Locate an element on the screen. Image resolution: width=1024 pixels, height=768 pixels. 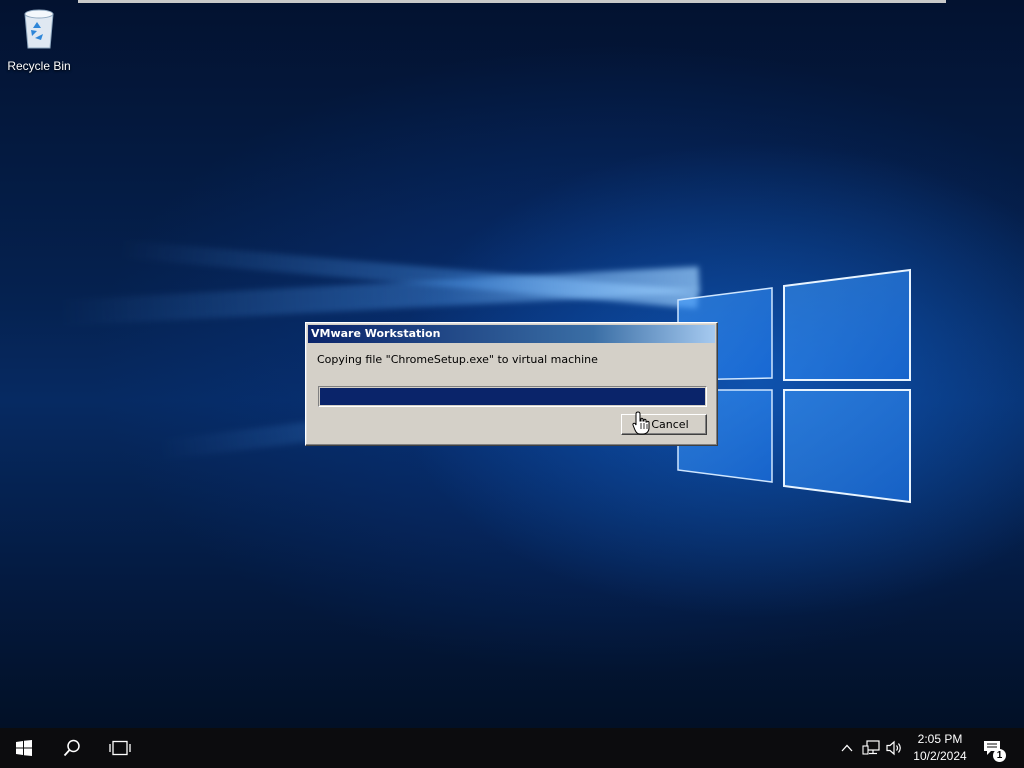
network-button is located at coordinates (871, 748).